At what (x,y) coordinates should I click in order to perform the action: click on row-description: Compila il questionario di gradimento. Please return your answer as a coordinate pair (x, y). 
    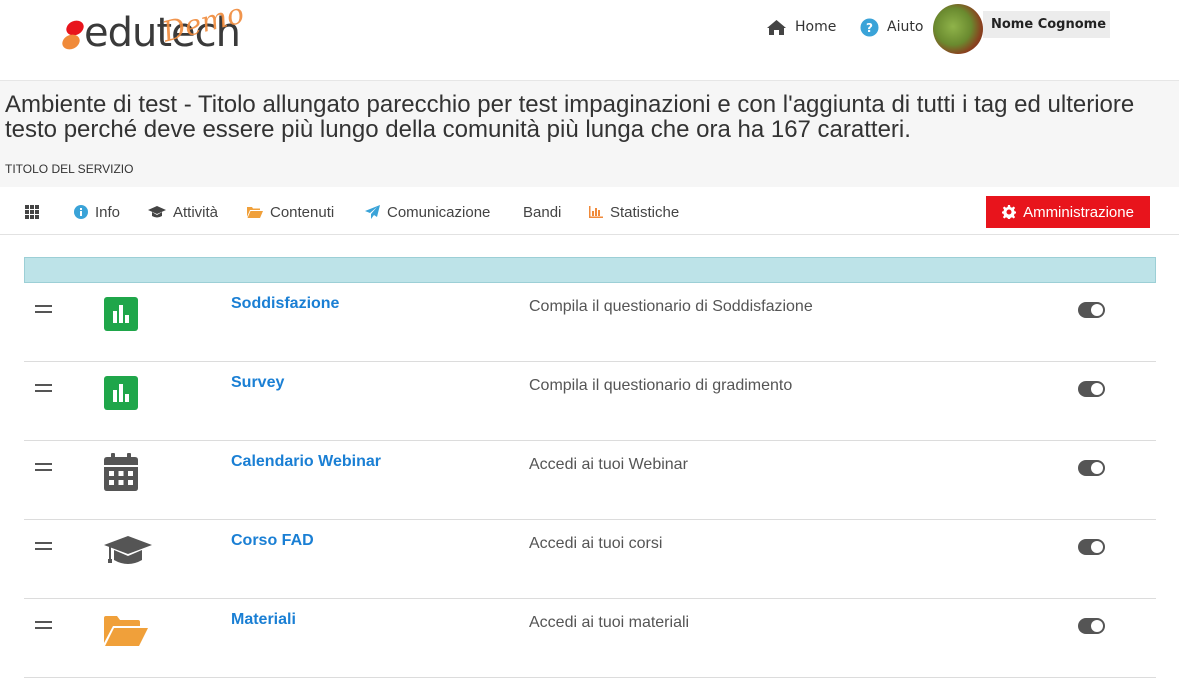
    Looking at the image, I should click on (661, 385).